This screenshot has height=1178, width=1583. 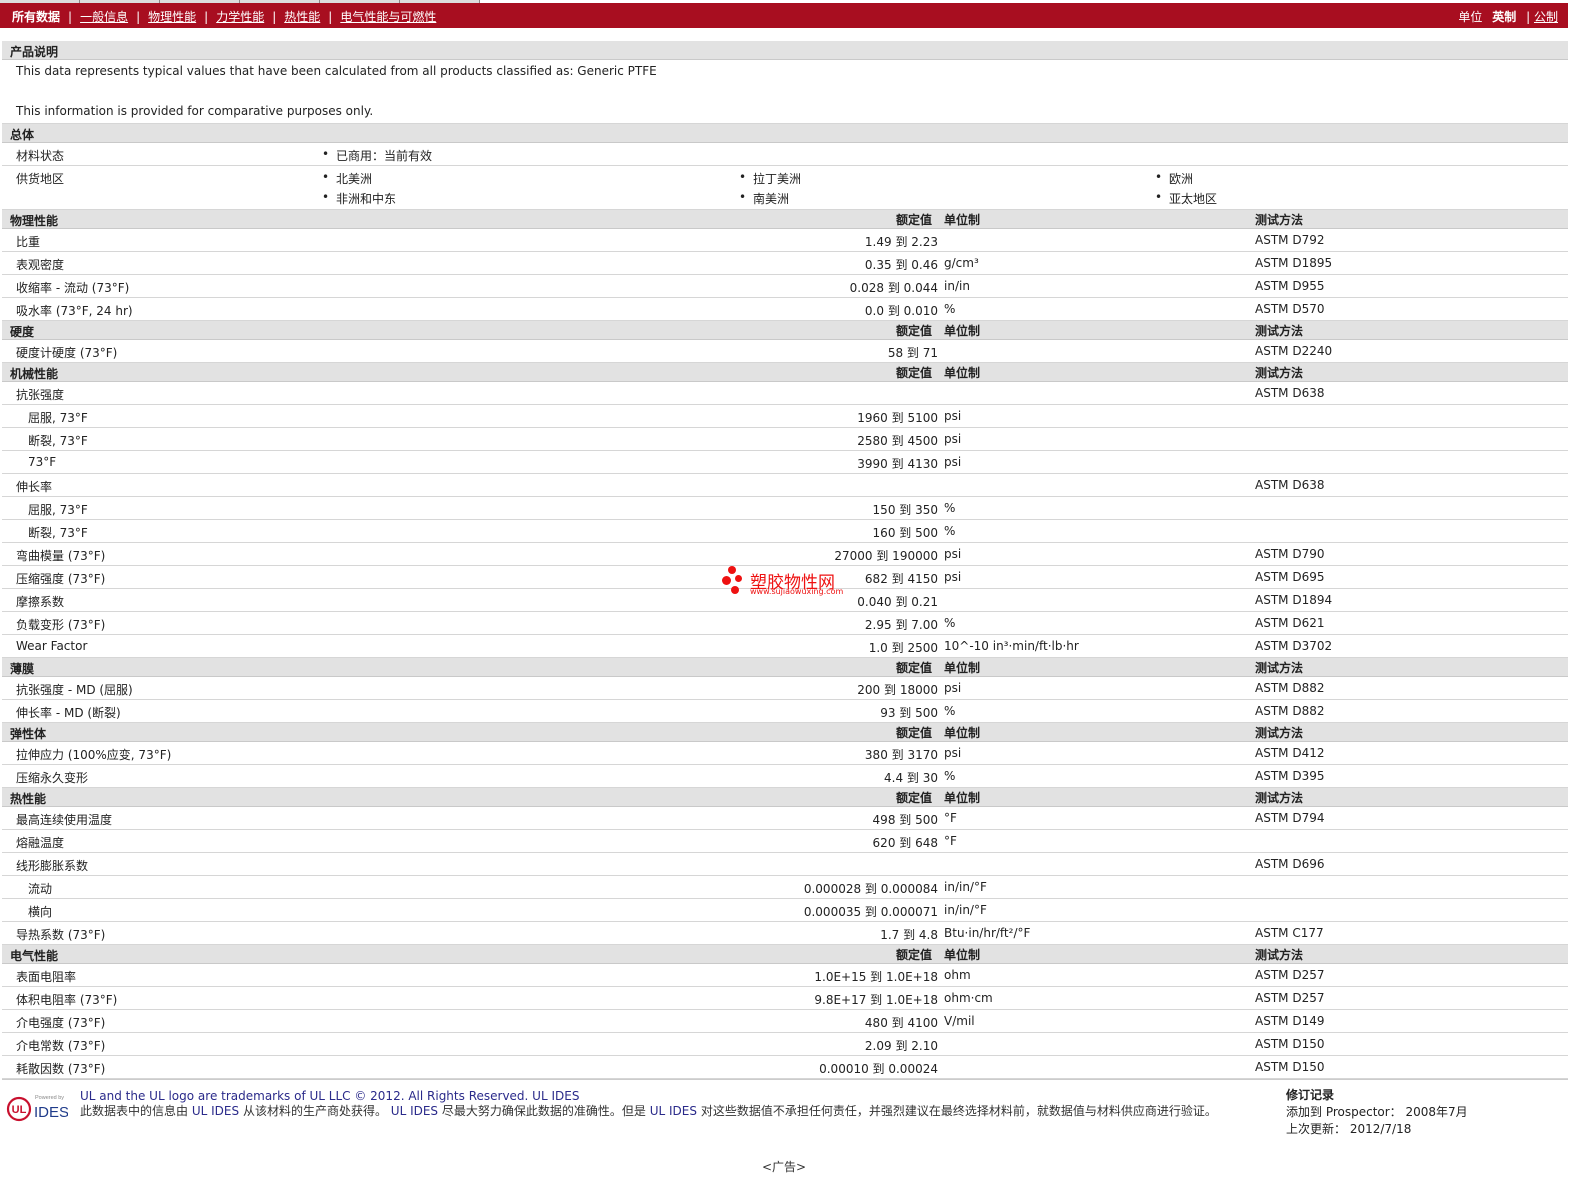 I want to click on property-name: 耗散因数 (73°F), so click(x=61, y=1069).